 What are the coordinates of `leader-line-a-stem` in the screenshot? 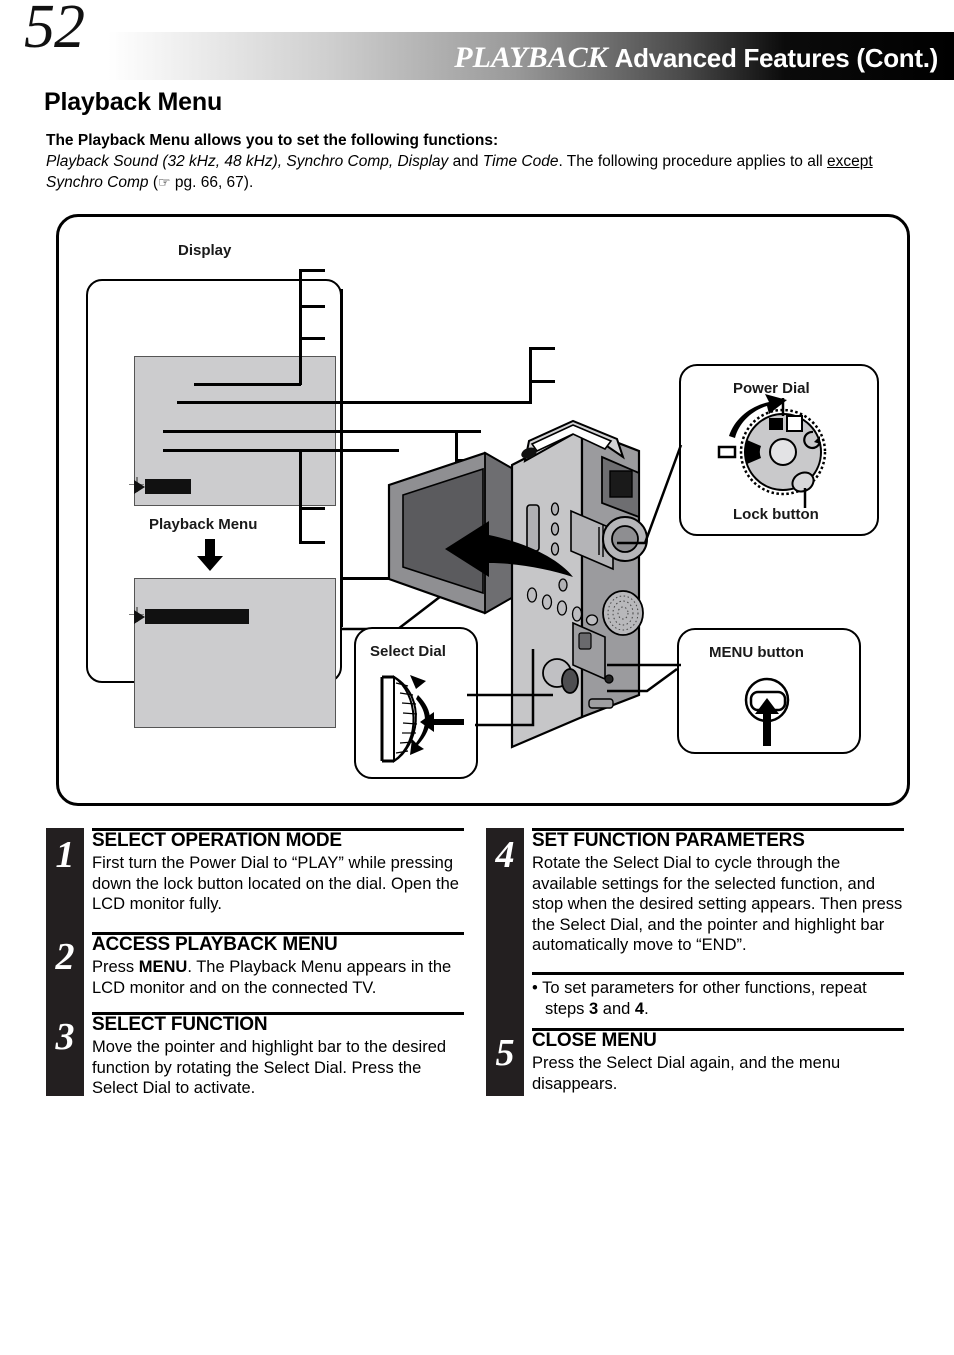 It's located at (247, 384).